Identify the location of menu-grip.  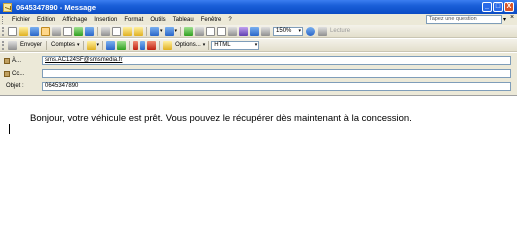
(4, 19).